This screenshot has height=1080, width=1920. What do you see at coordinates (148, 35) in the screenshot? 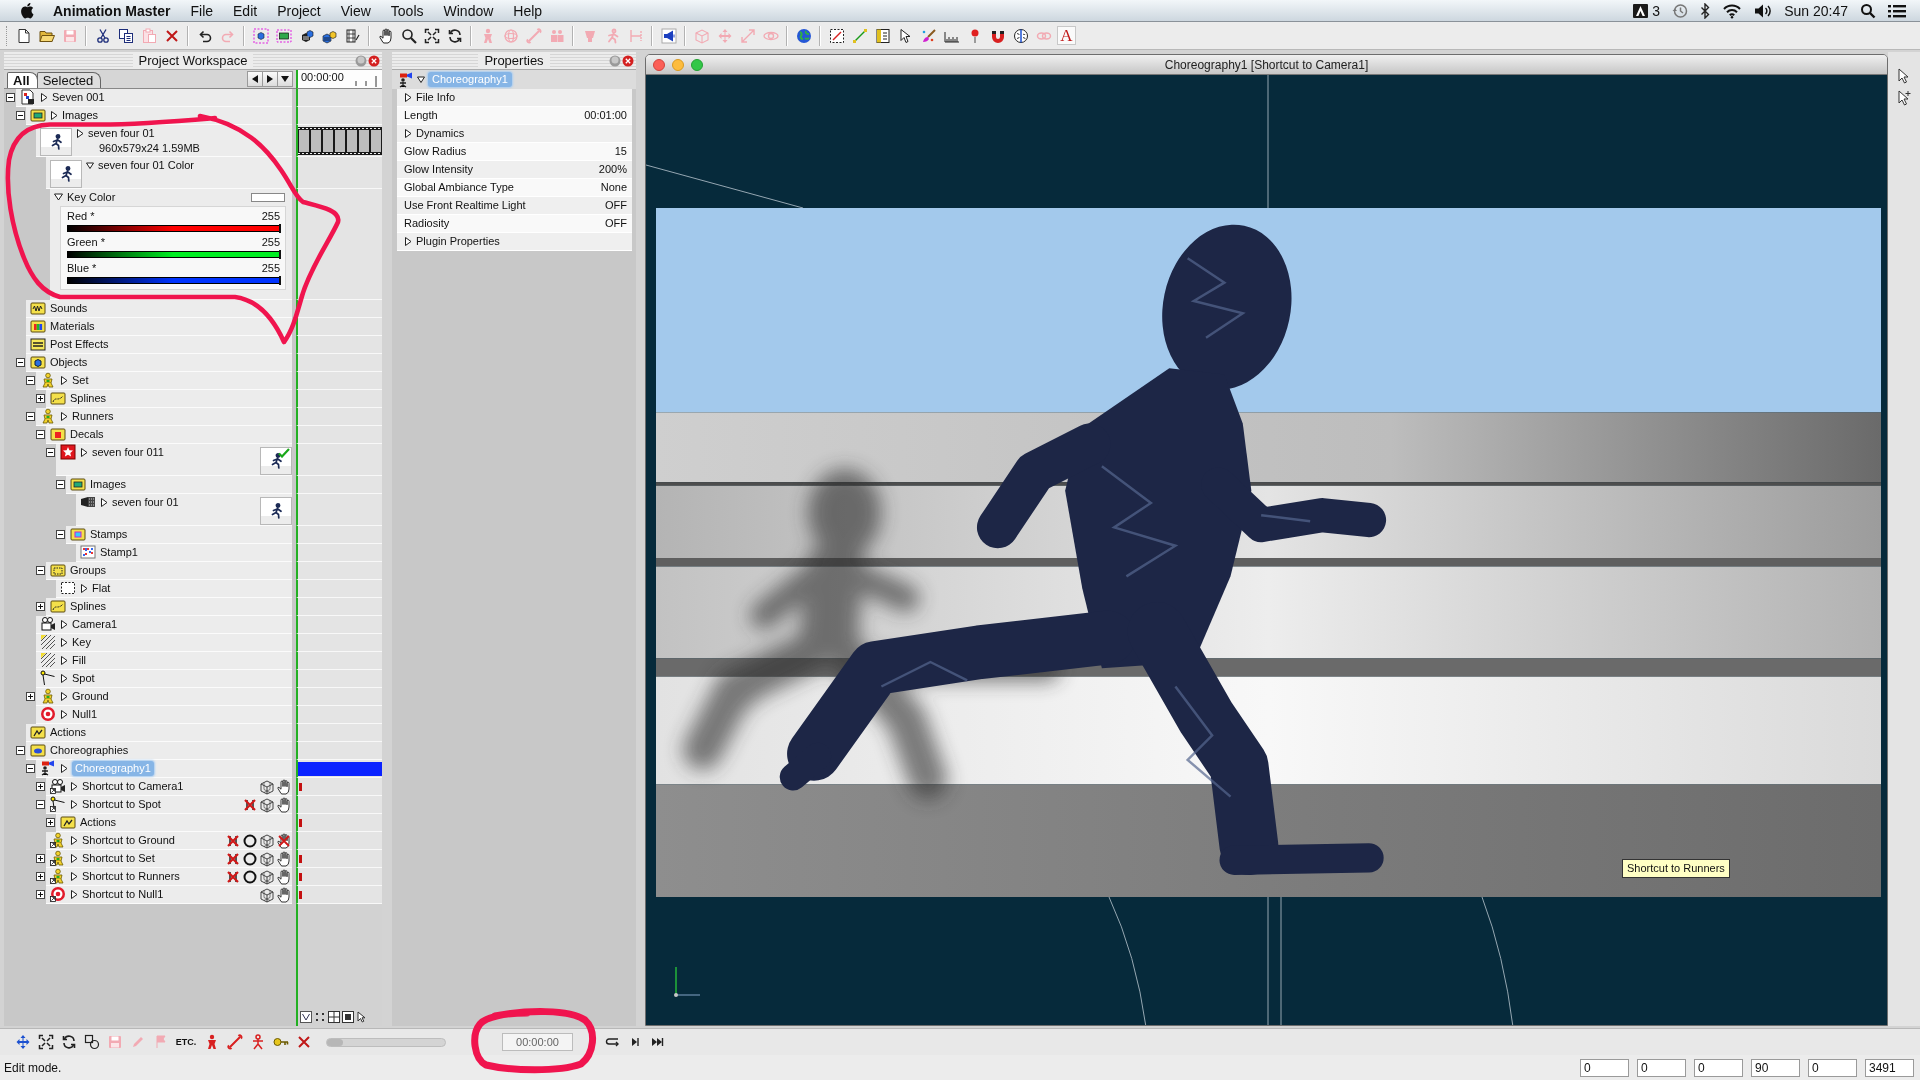
I see `clipboard-icon` at bounding box center [148, 35].